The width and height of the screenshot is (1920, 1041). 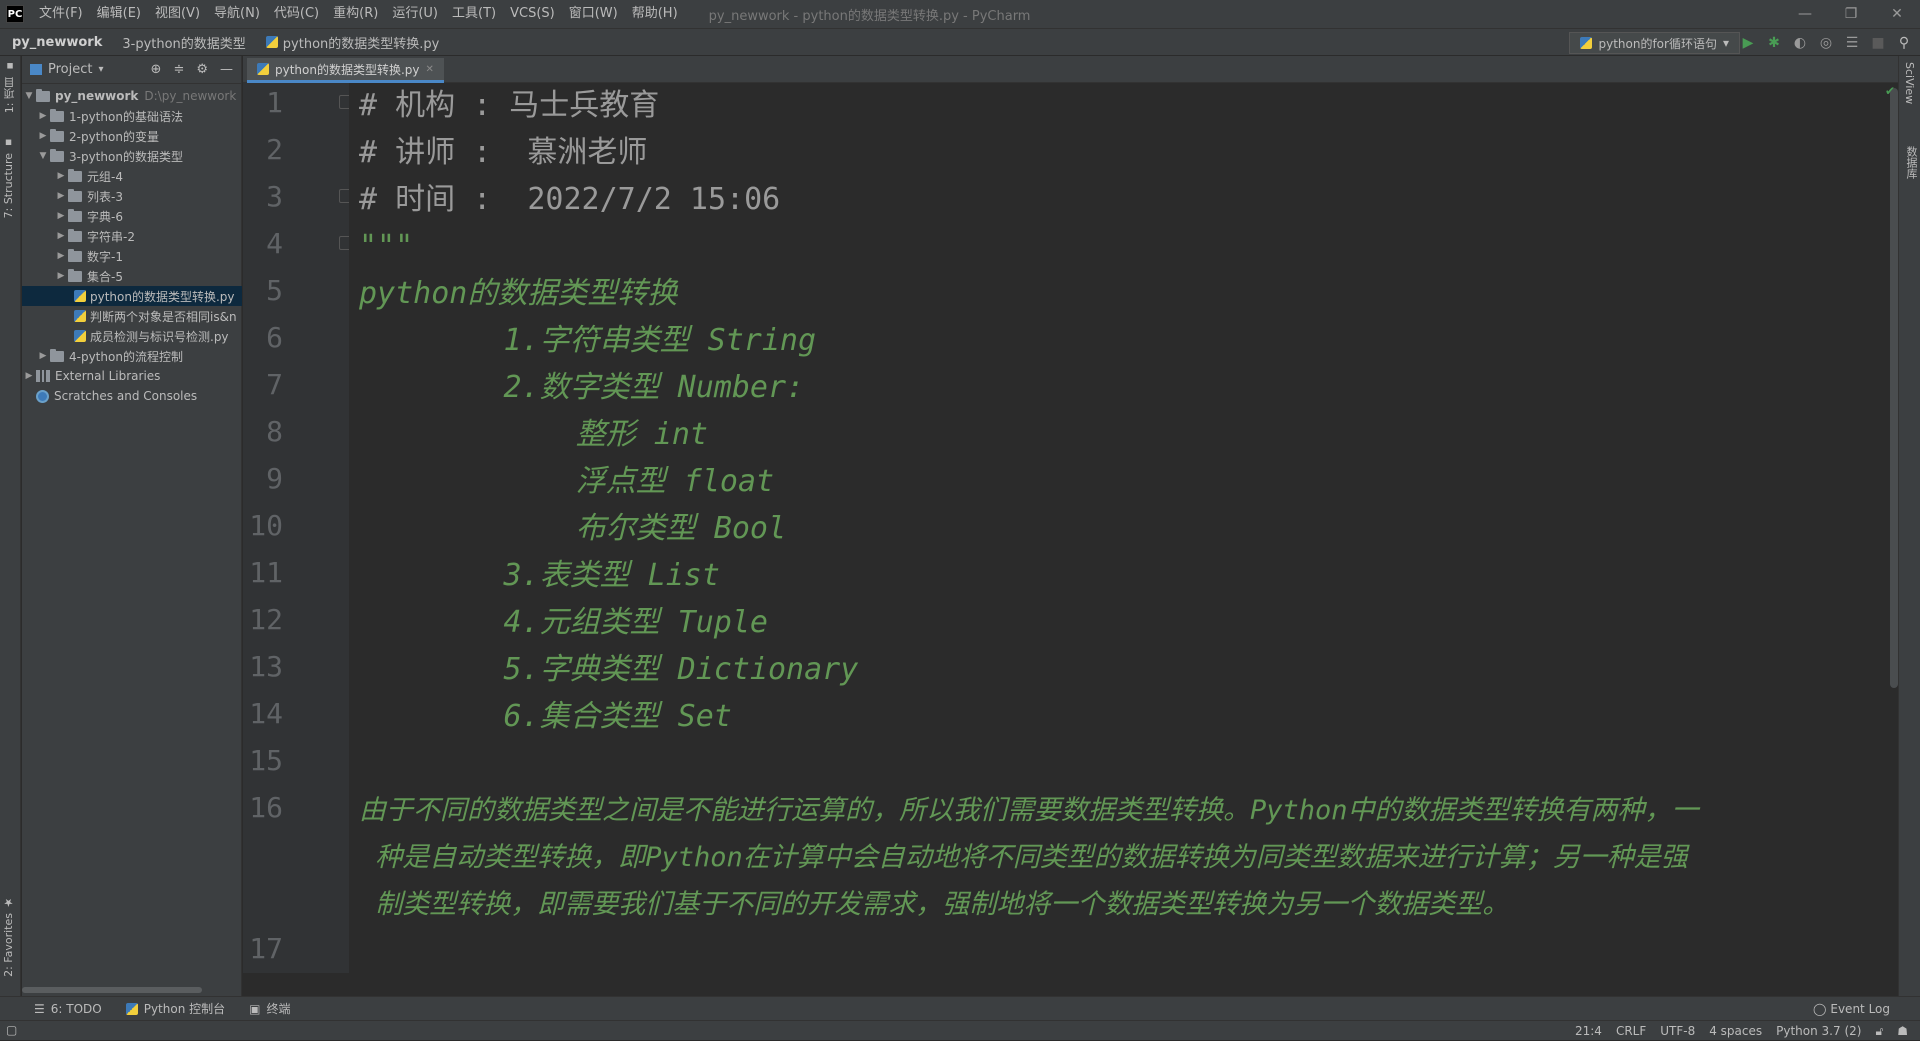 What do you see at coordinates (533, 434) in the screenshot?
I see `code-line: 整形 int` at bounding box center [533, 434].